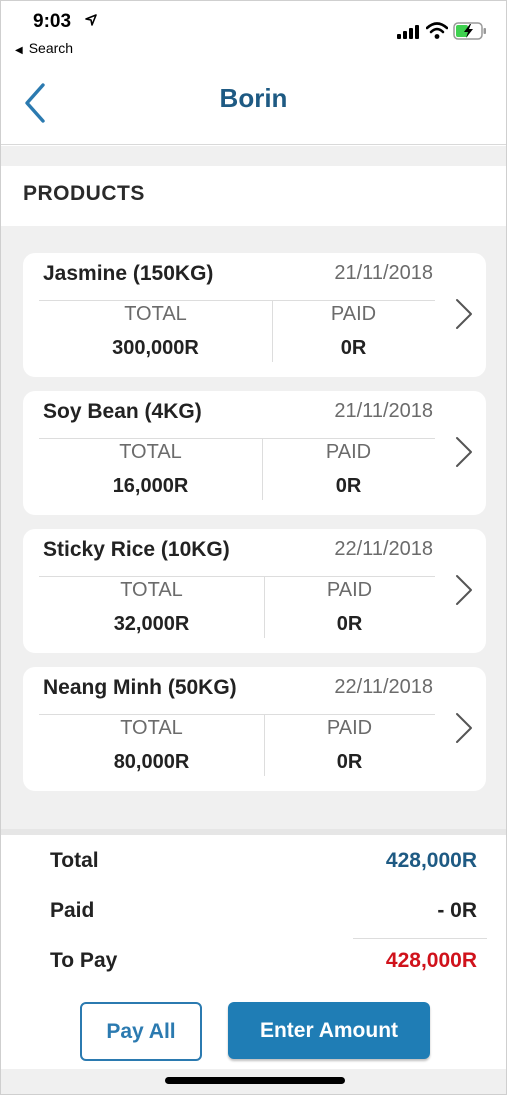 This screenshot has width=507, height=1095. I want to click on back-triangle-icon: ◀, so click(19, 50).